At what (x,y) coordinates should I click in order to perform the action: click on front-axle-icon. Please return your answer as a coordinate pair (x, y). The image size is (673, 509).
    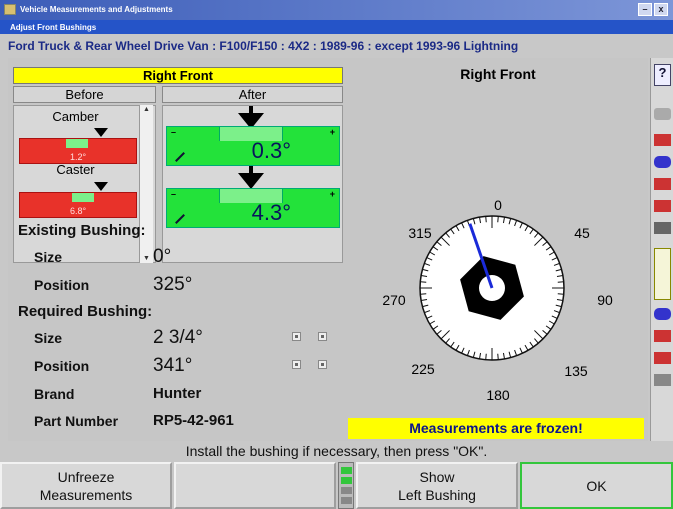
    Looking at the image, I should click on (662, 314).